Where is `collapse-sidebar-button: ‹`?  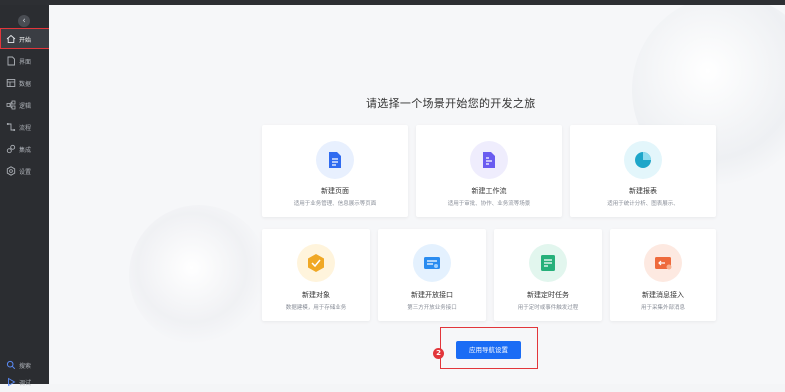 collapse-sidebar-button: ‹ is located at coordinates (24, 21).